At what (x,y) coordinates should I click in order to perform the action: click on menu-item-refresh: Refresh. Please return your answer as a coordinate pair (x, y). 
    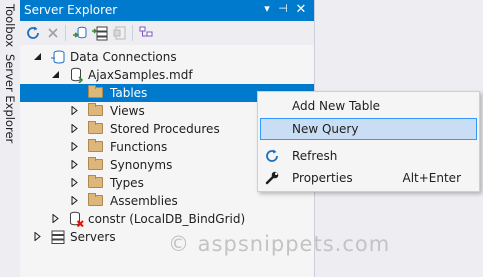
    Looking at the image, I should click on (368, 156).